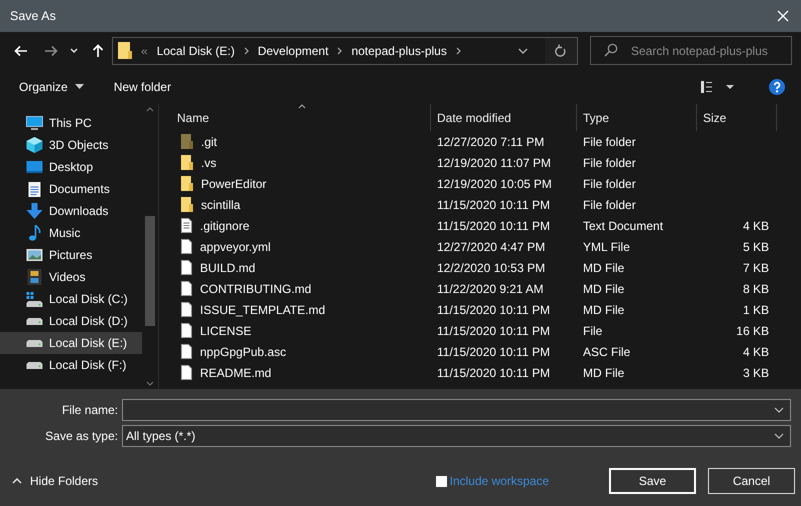  I want to click on up-arrow-icon, so click(98, 51).